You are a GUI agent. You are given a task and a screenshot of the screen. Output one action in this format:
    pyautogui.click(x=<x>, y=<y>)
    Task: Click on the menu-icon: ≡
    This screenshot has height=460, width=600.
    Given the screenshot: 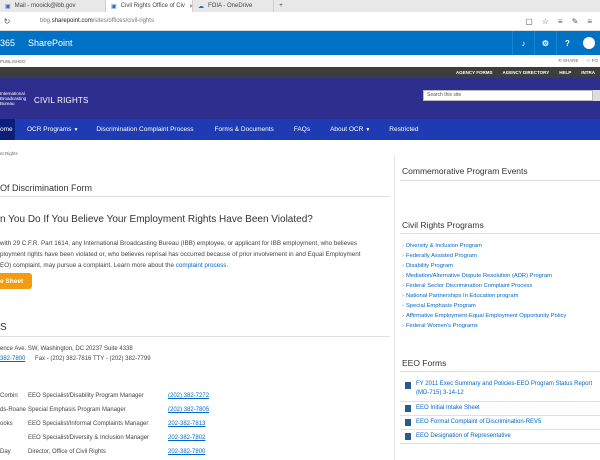 What is the action you would take?
    pyautogui.click(x=589, y=21)
    